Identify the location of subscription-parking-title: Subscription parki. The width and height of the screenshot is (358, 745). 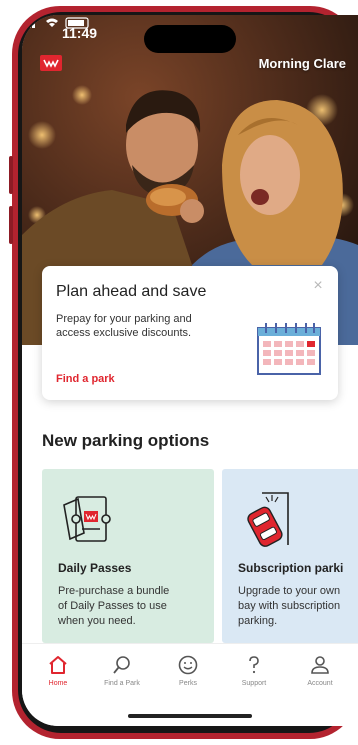
(291, 568).